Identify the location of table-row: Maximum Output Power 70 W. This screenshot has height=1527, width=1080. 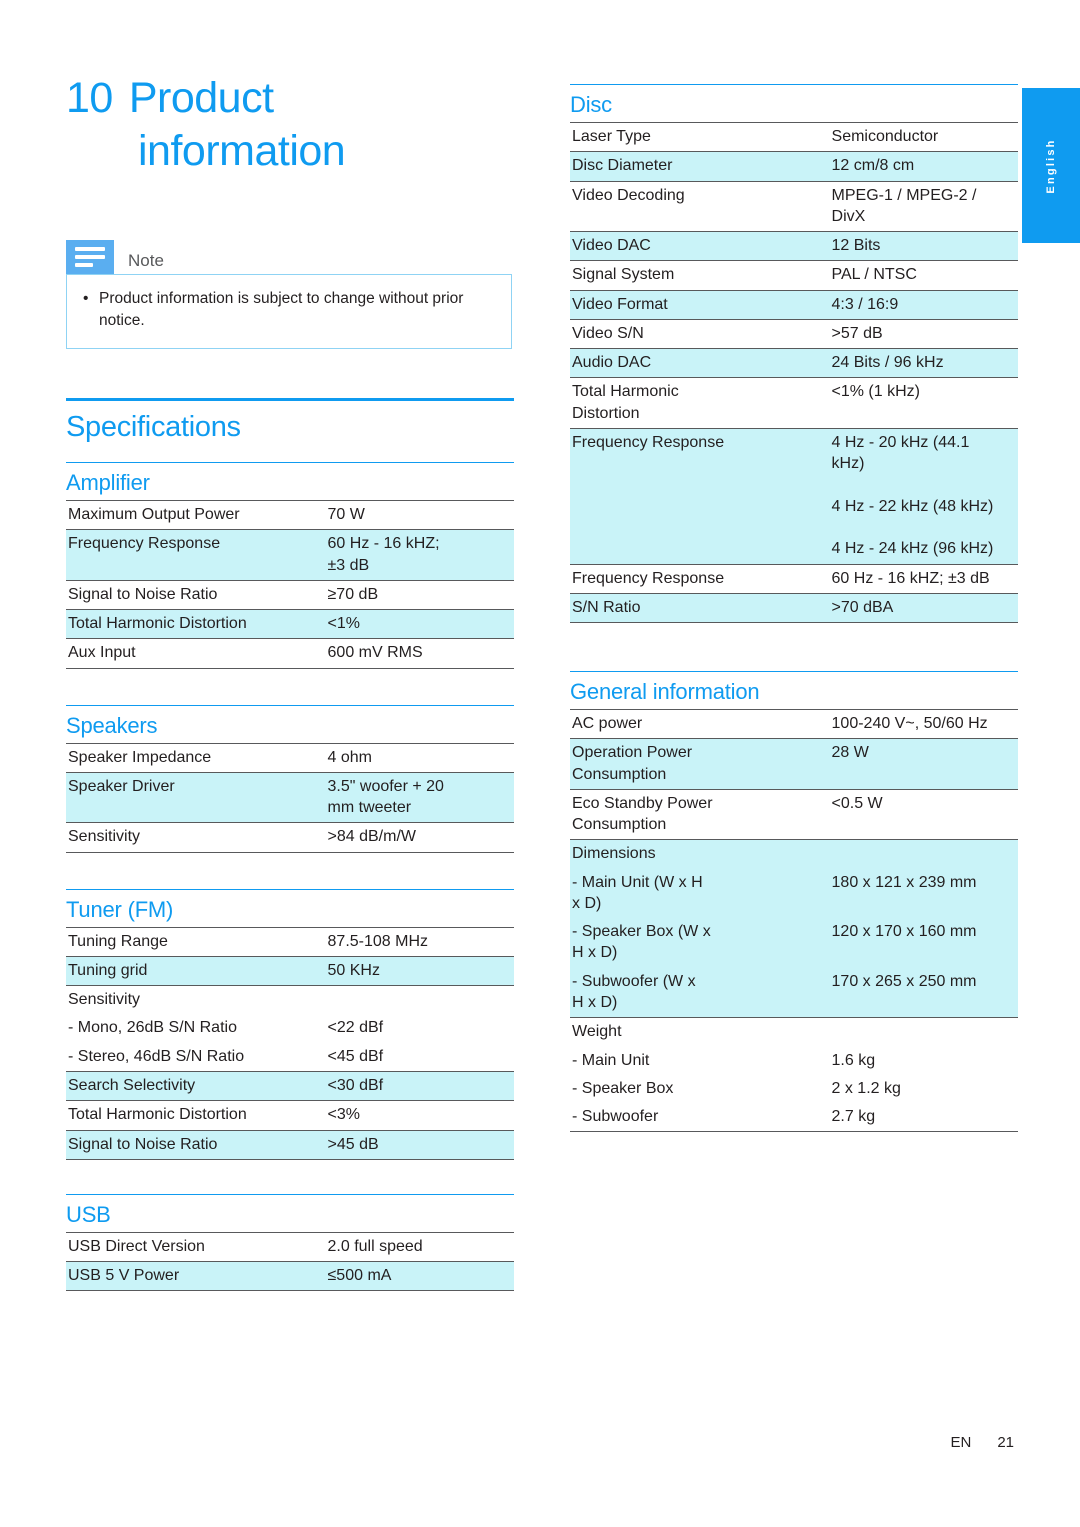
(290, 515).